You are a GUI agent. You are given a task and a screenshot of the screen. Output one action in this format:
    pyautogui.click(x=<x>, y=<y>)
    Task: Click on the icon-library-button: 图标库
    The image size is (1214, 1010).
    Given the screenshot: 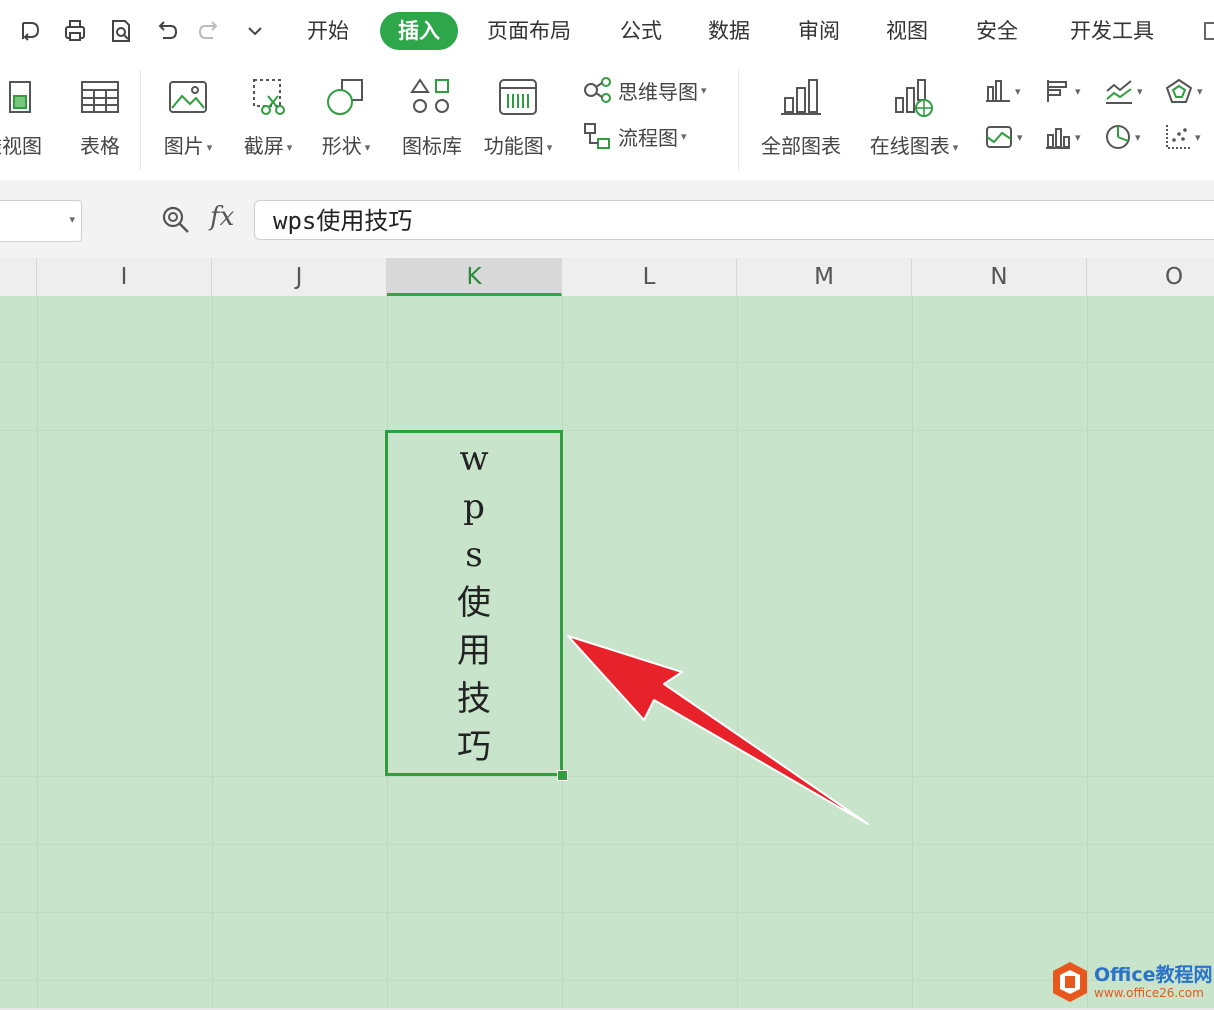 What is the action you would take?
    pyautogui.click(x=432, y=120)
    